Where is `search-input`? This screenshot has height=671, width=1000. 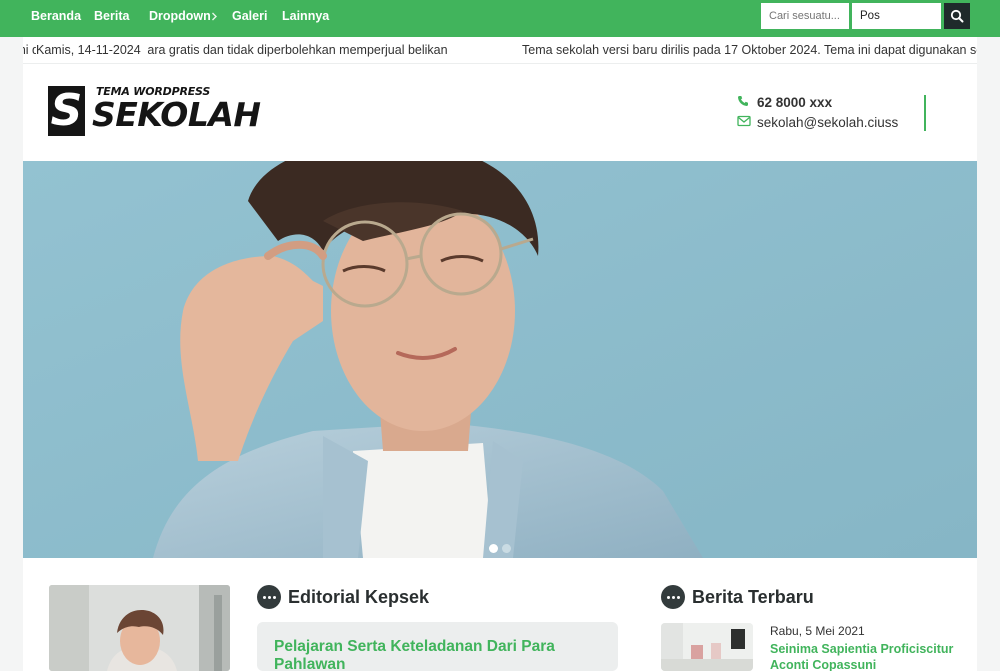
search-input is located at coordinates (805, 16).